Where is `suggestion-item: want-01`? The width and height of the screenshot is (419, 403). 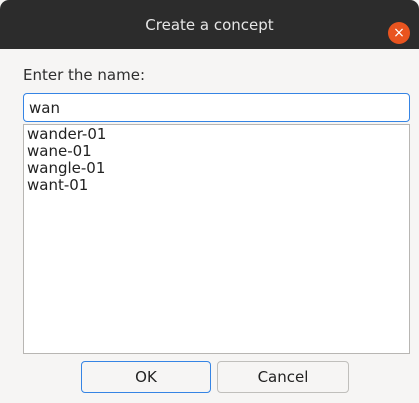 suggestion-item: want-01 is located at coordinates (216, 185).